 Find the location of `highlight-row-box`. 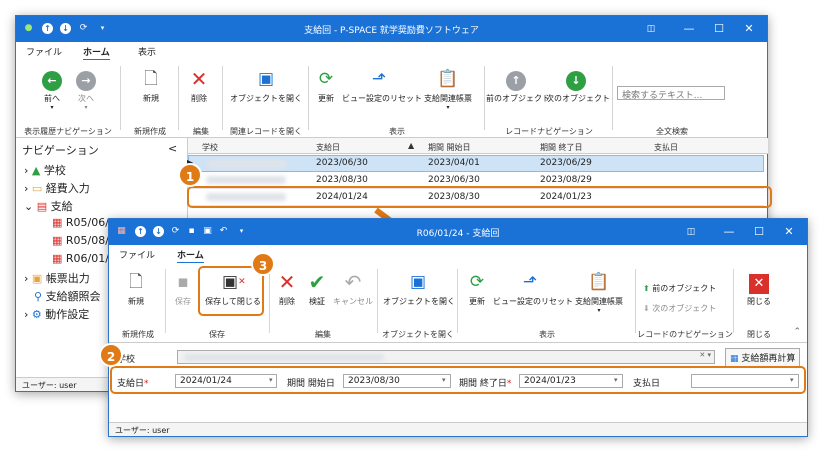

highlight-row-box is located at coordinates (479, 197).